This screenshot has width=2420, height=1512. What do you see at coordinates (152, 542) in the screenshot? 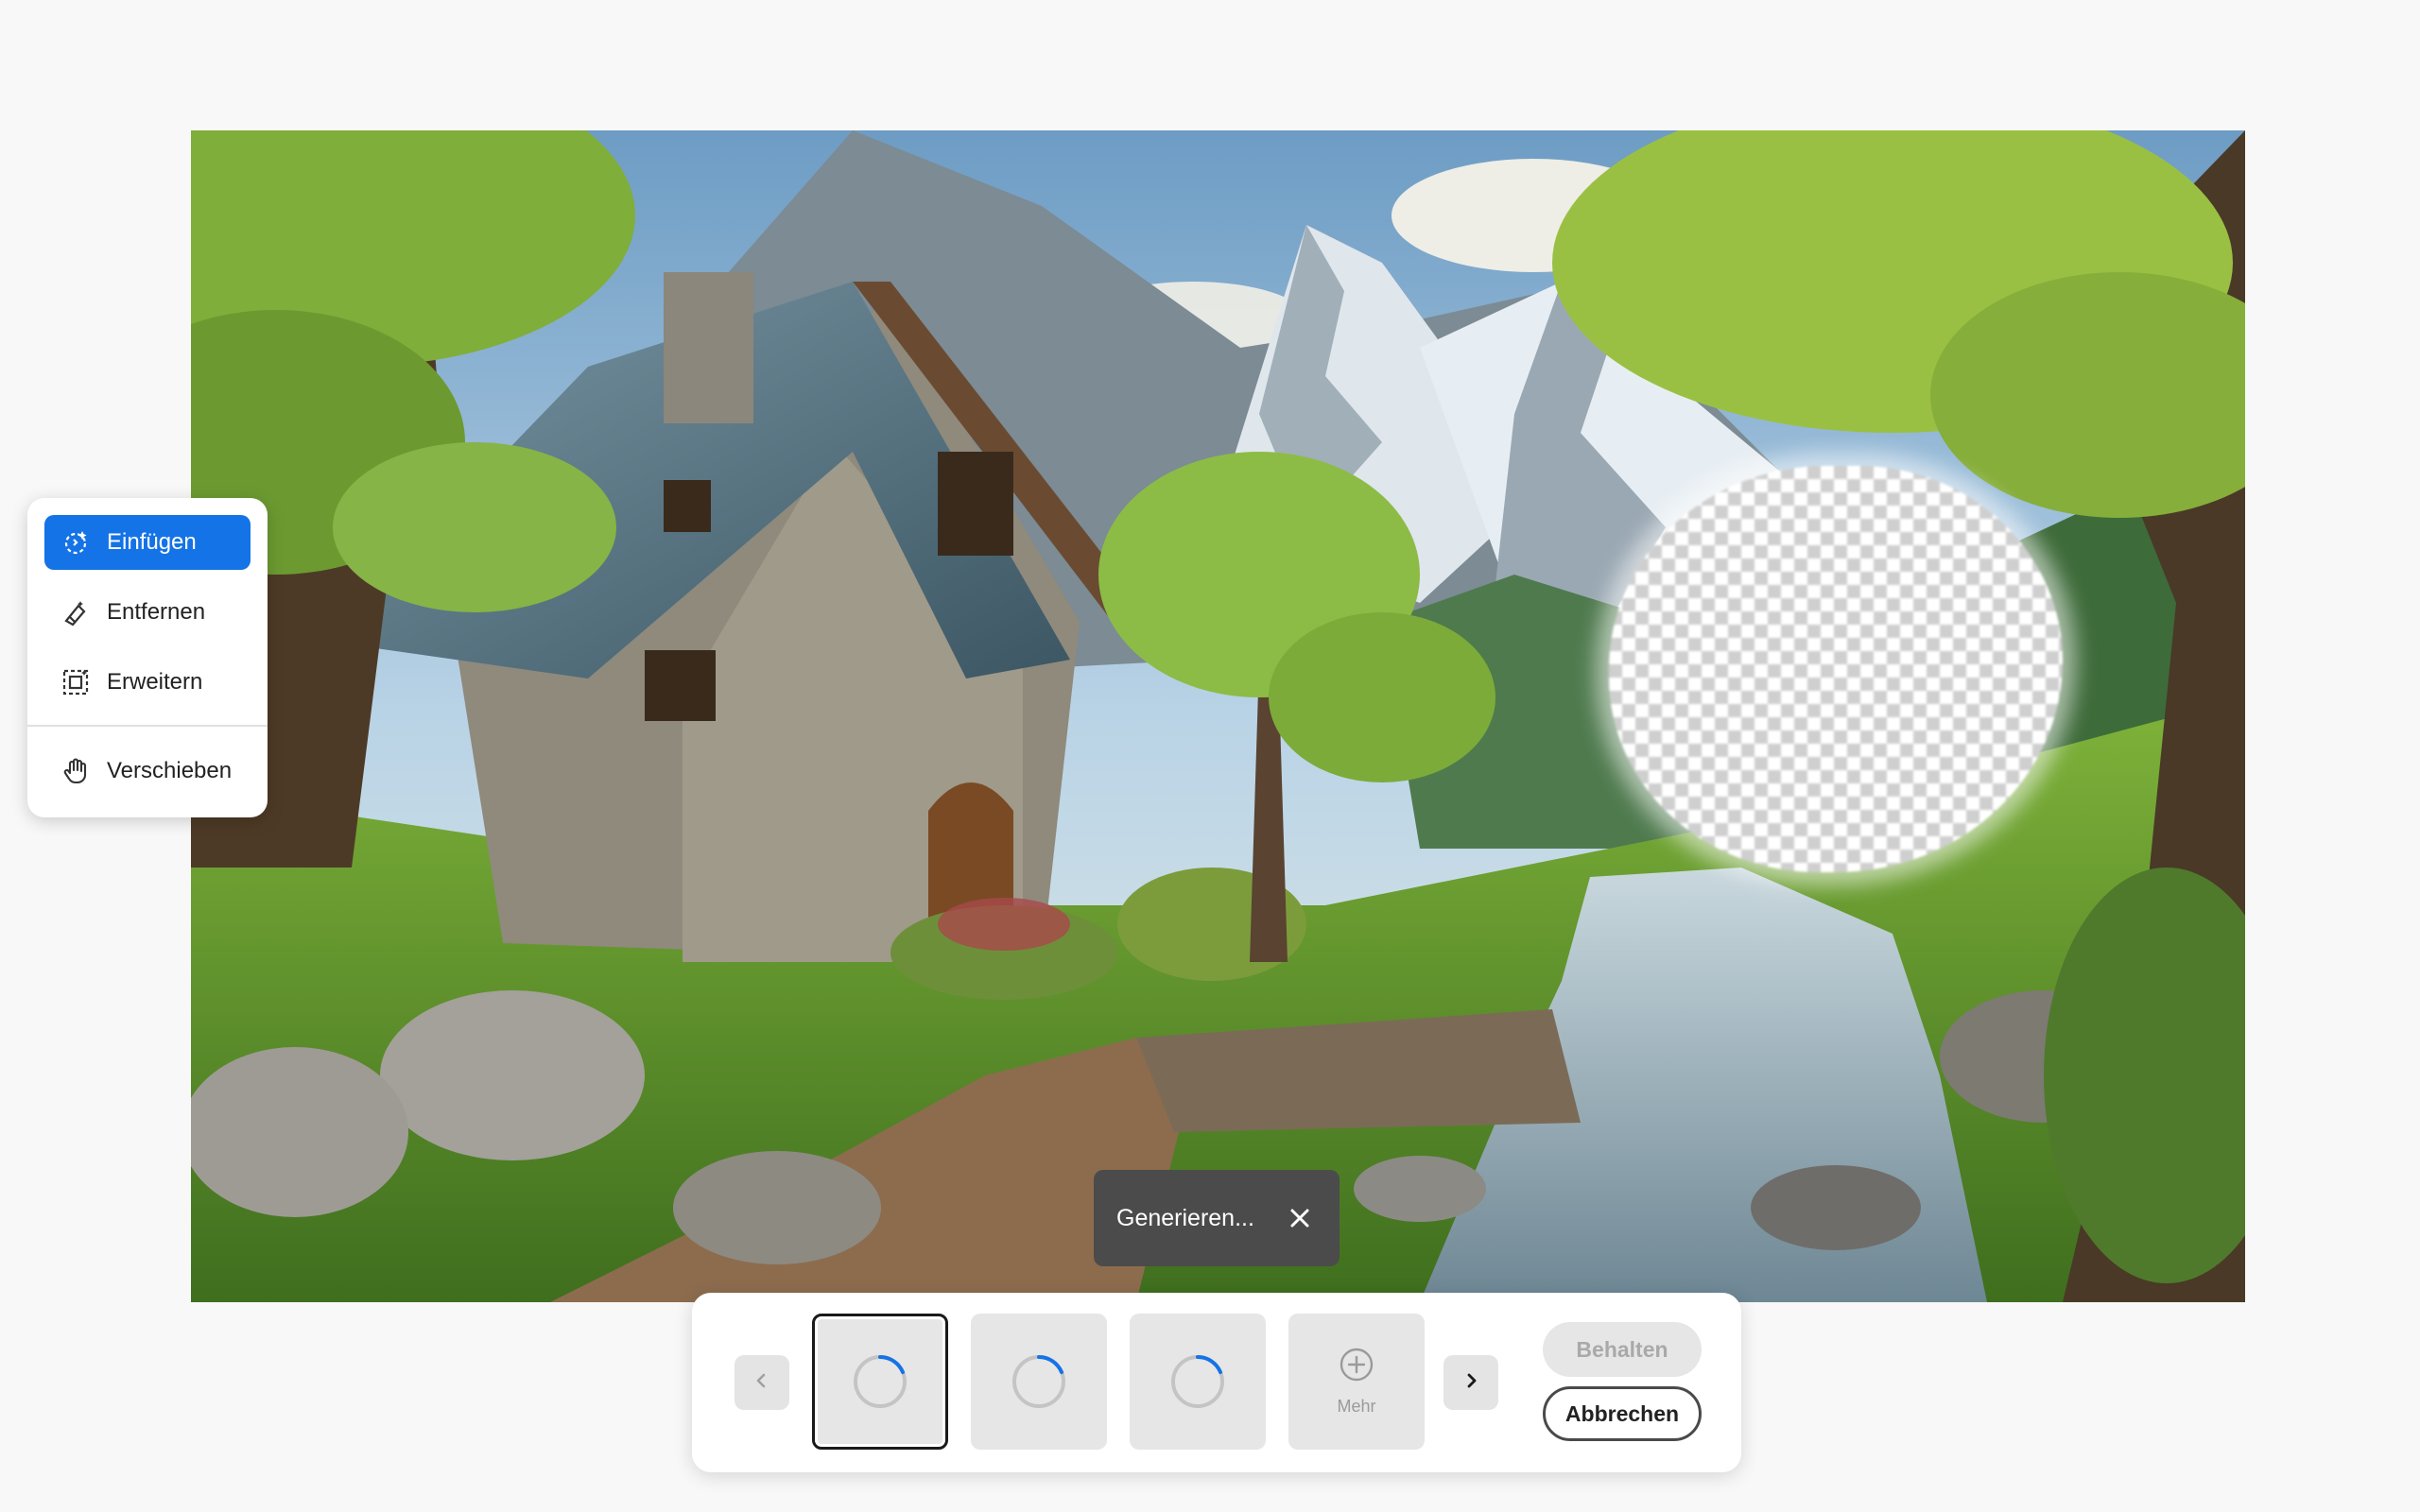
I see `tool-insert-label: Einfügen` at bounding box center [152, 542].